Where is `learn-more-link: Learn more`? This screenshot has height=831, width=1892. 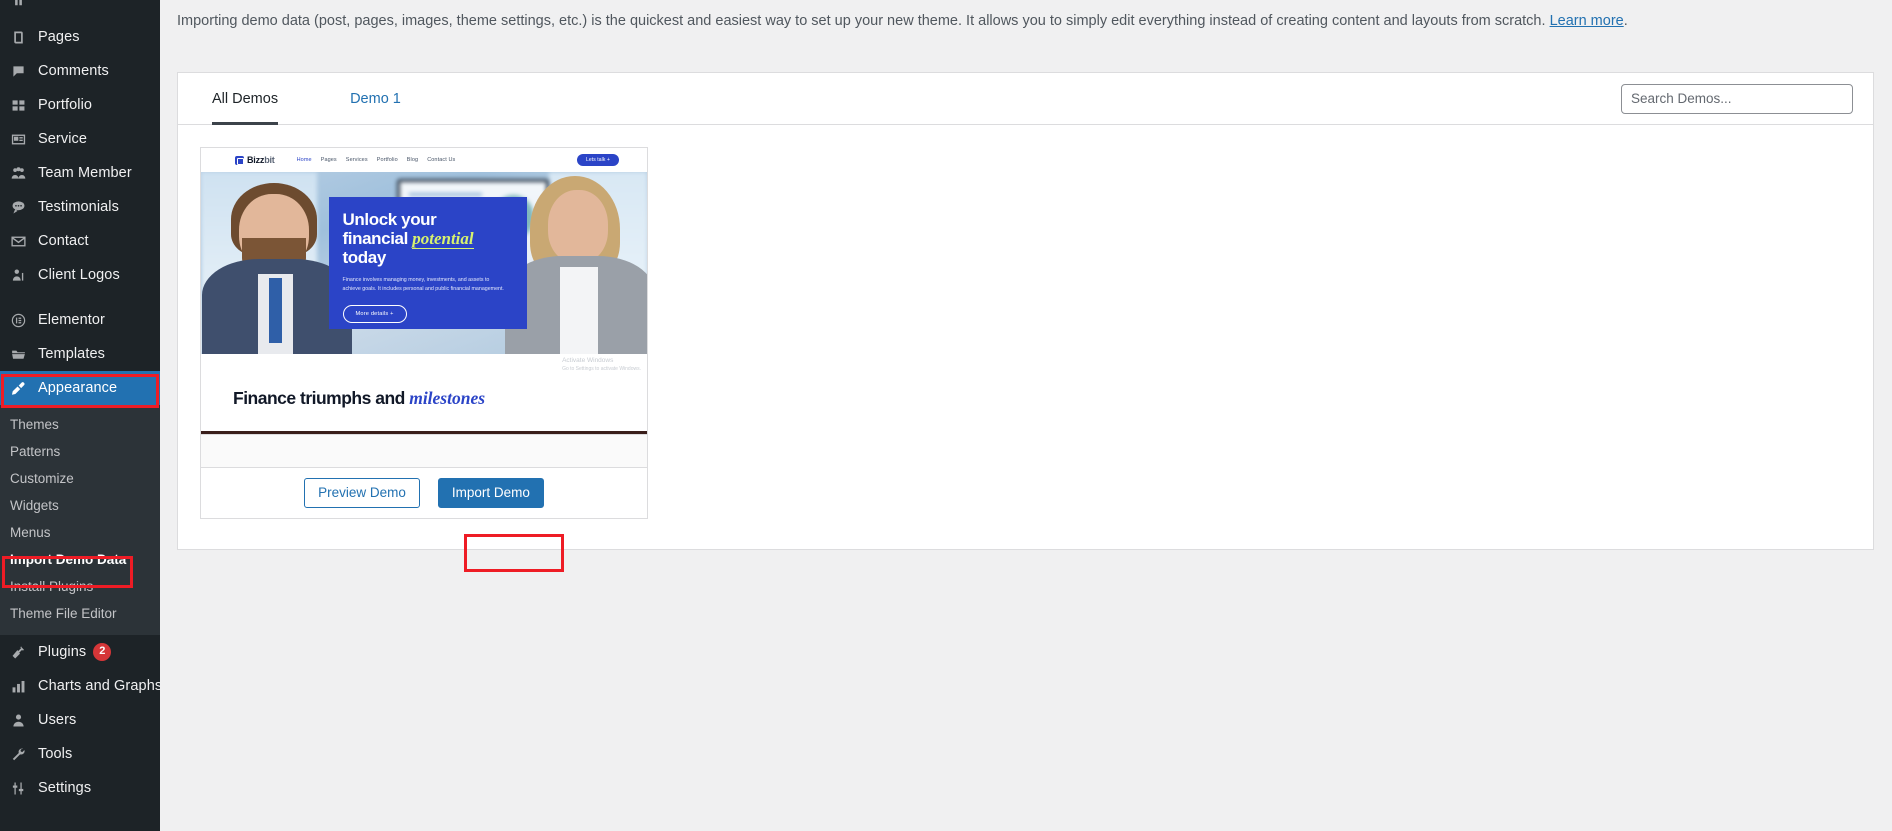 learn-more-link: Learn more is located at coordinates (1587, 21).